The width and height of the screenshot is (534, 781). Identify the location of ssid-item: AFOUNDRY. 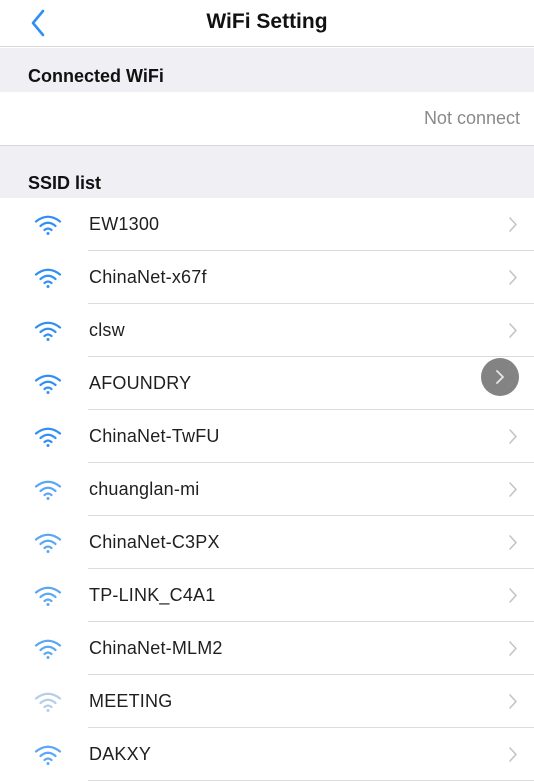
(267, 383).